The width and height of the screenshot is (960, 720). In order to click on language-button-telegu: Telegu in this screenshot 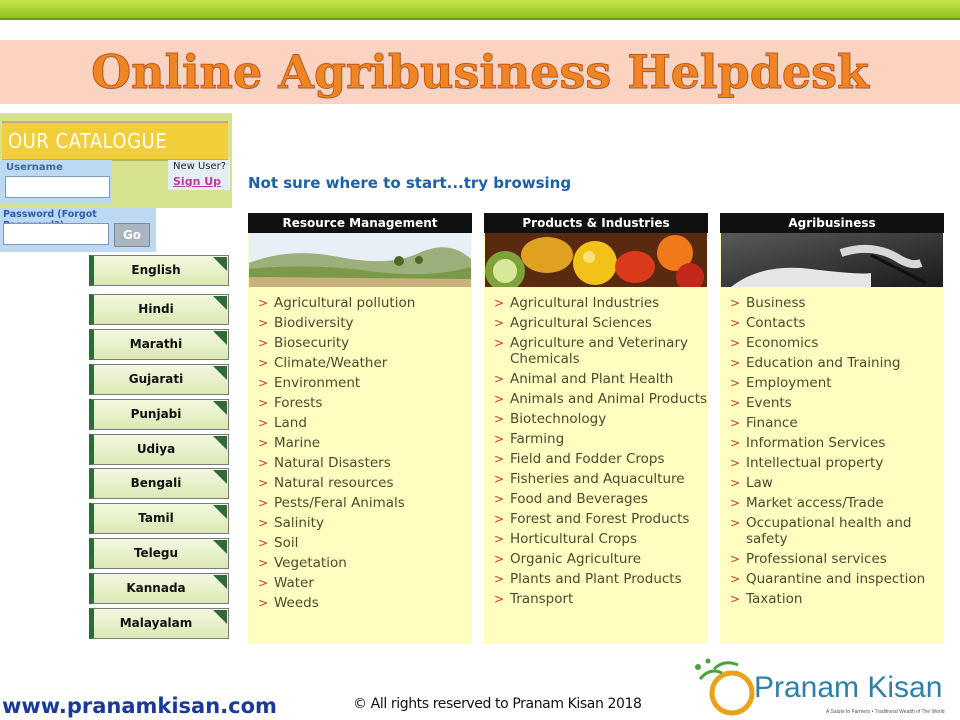, I will do `click(159, 553)`.